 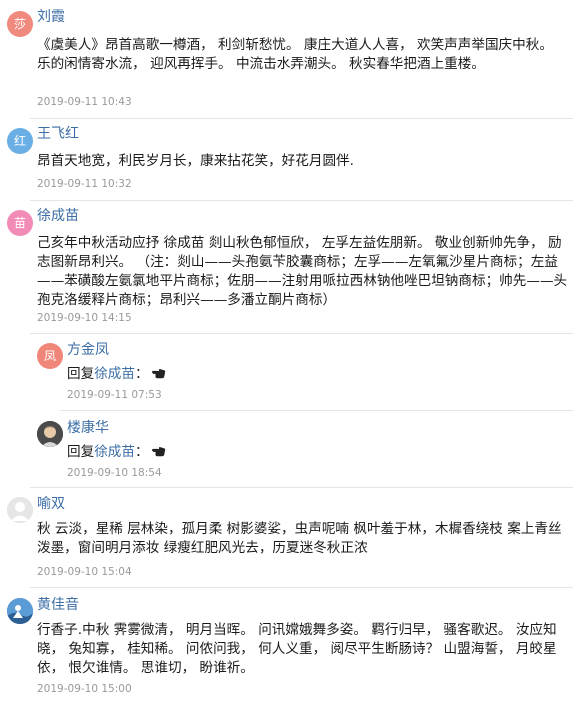 I want to click on reply-author: 方金凤, so click(x=88, y=350).